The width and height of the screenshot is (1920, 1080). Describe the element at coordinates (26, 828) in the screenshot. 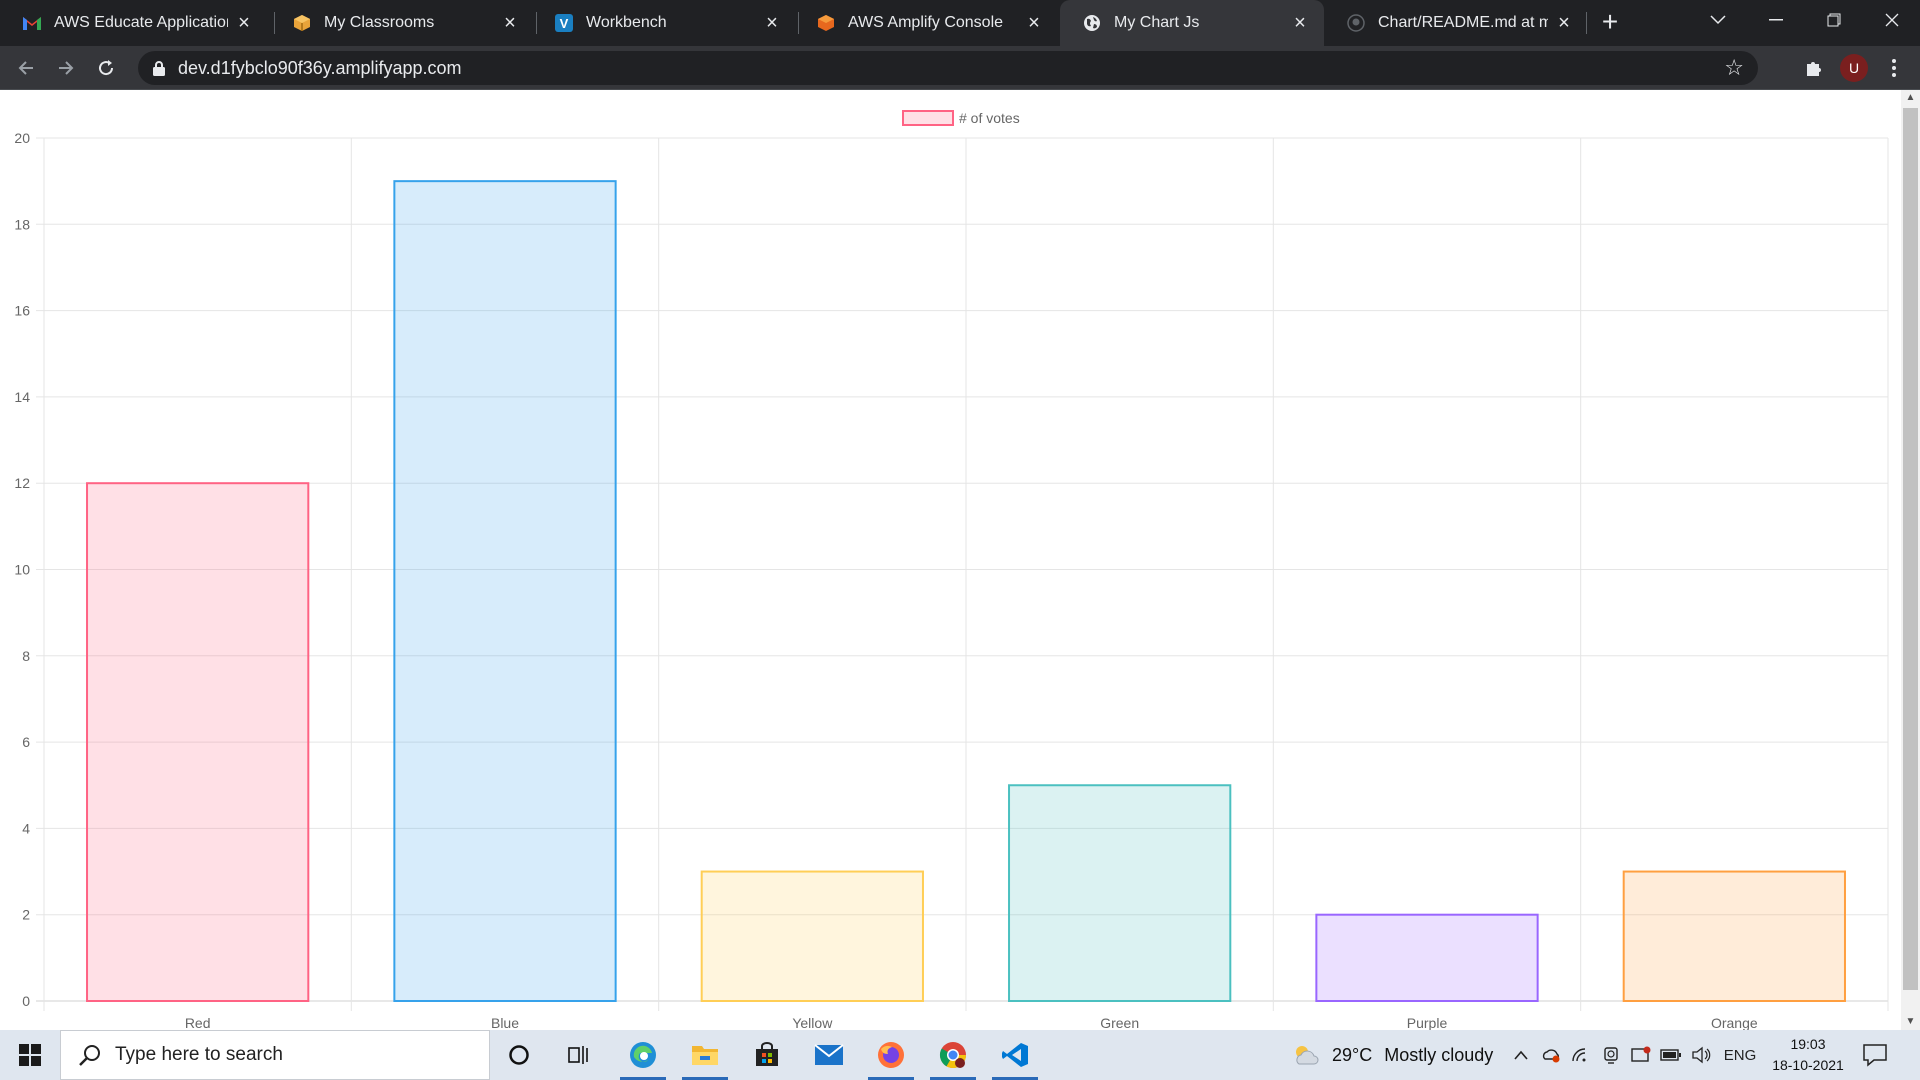

I see `y-tick-label: 4` at that location.